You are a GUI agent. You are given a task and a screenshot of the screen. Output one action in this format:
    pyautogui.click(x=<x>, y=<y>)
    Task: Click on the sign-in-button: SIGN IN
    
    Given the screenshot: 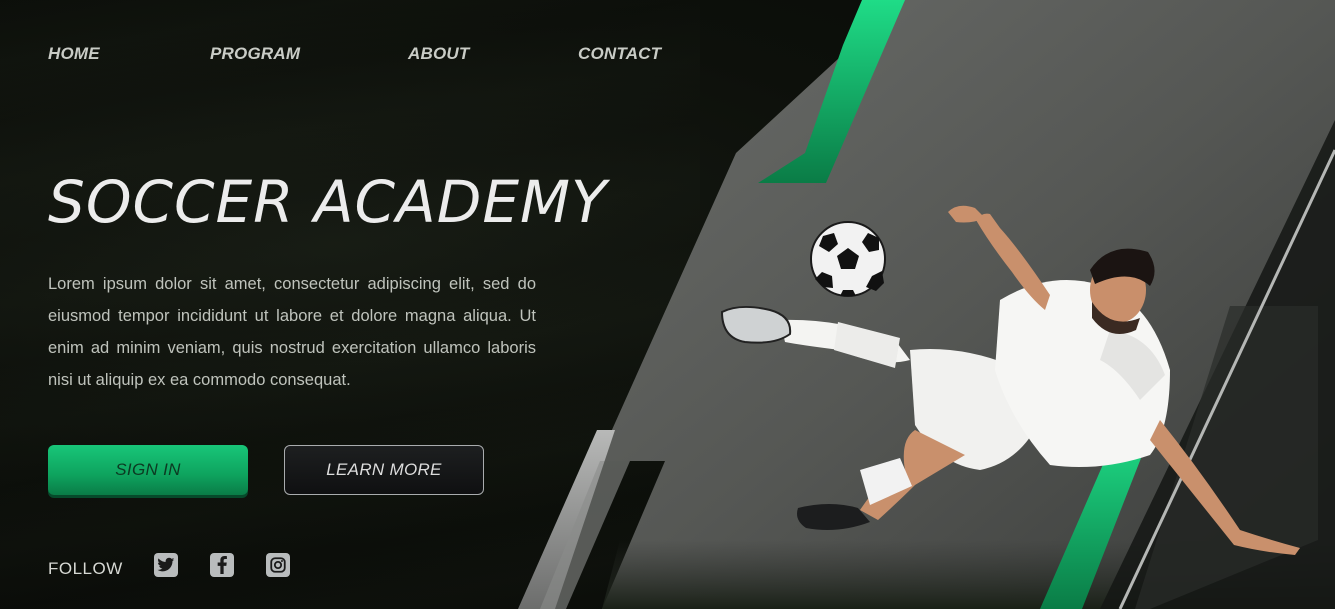 What is the action you would take?
    pyautogui.click(x=148, y=470)
    